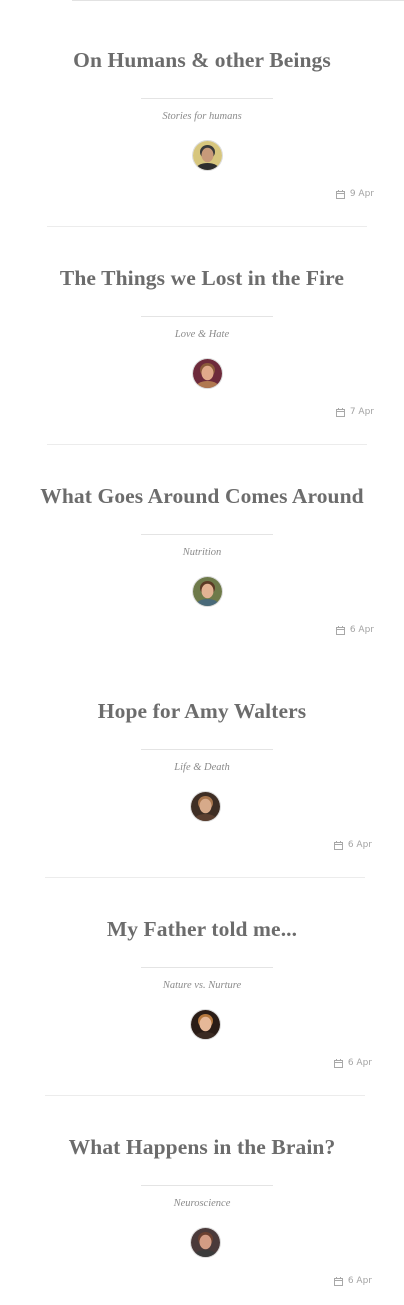 This screenshot has width=404, height=1305. I want to click on post-category: Stories for humans, so click(202, 116).